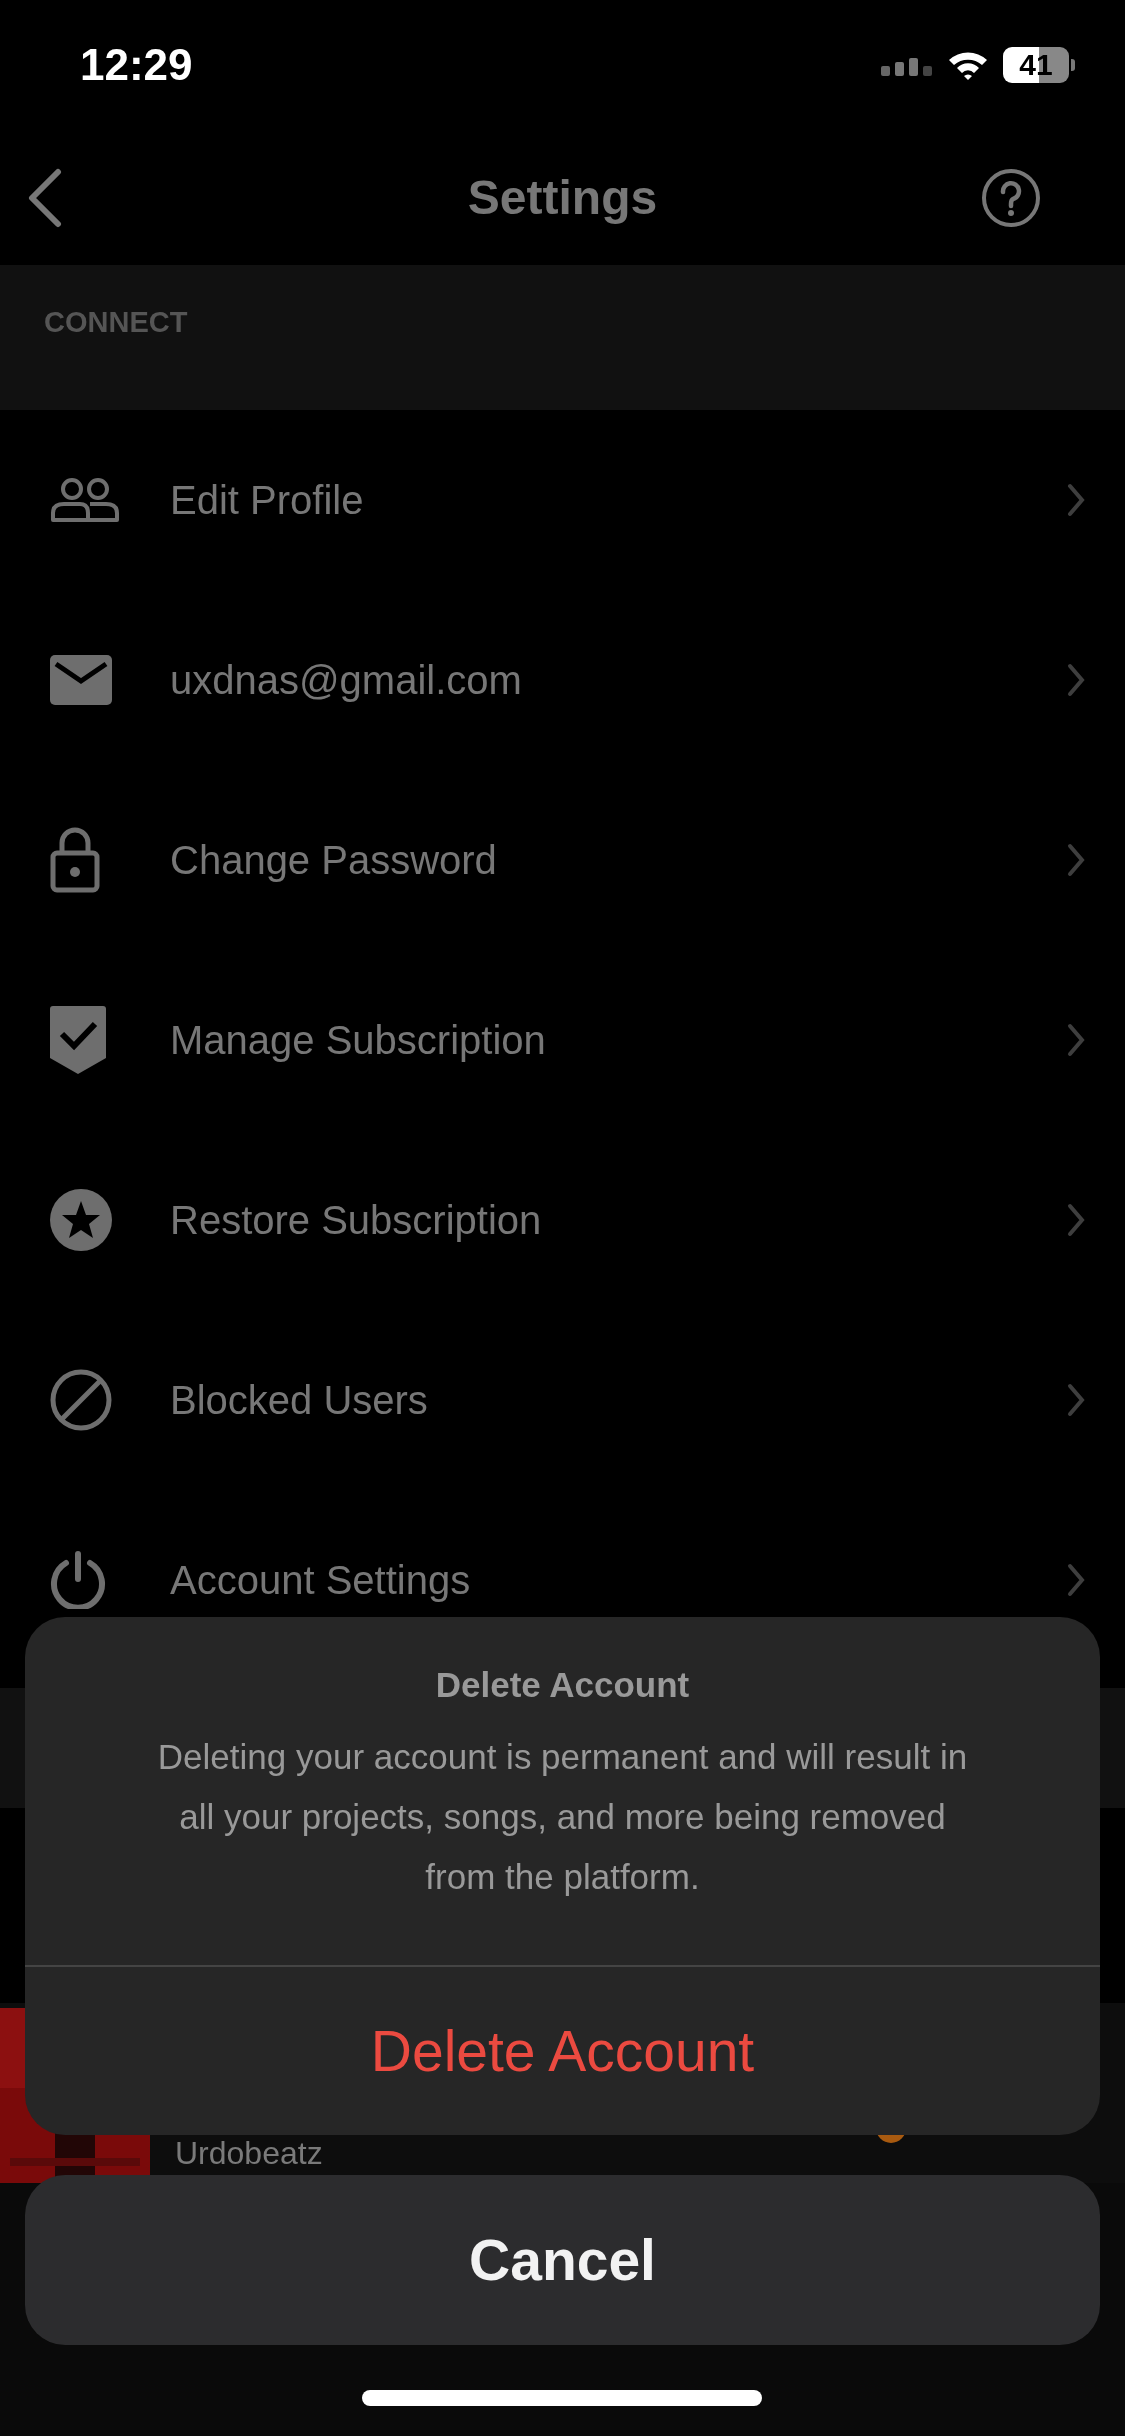 Image resolution: width=1125 pixels, height=2436 pixels. What do you see at coordinates (249, 2153) in the screenshot?
I see `artist-name: Urdobeatz` at bounding box center [249, 2153].